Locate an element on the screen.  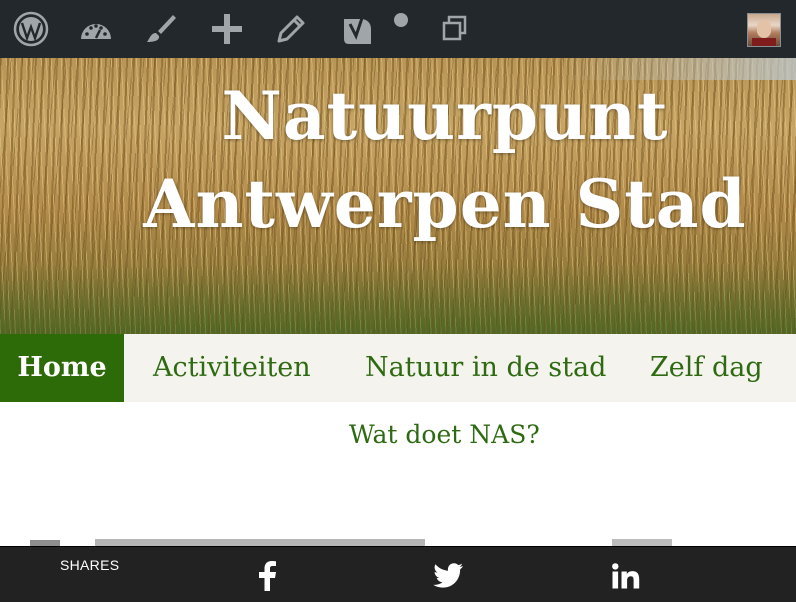
nav-item-natuur-in-de-stad: Natuur in de stad is located at coordinates (485, 368).